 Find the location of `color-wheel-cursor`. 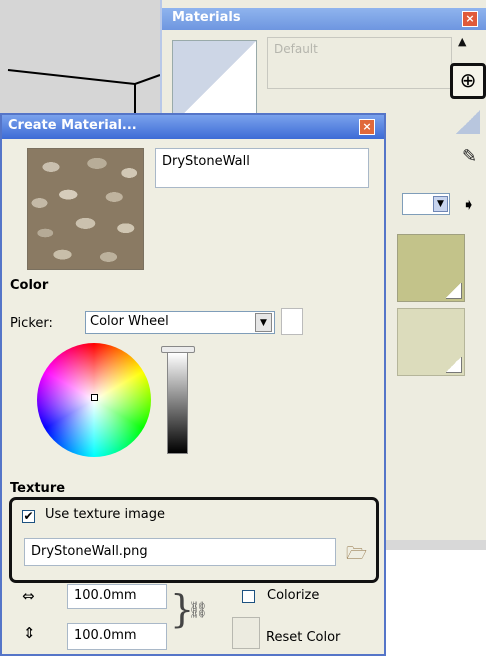

color-wheel-cursor is located at coordinates (94, 397).